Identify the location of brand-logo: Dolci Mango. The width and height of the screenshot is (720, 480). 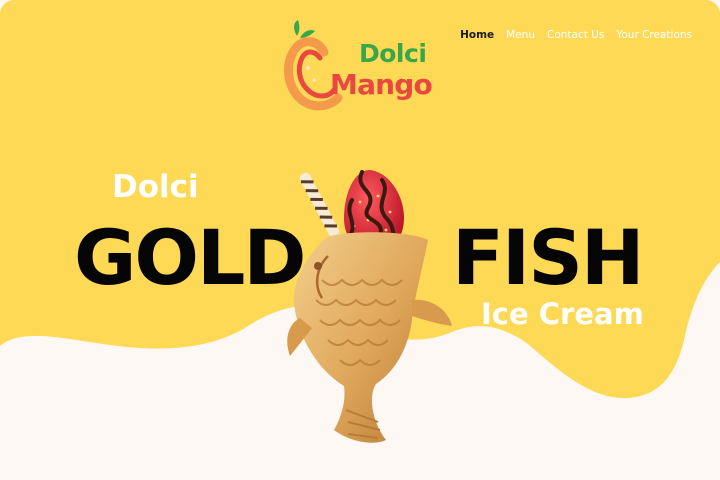
(360, 68).